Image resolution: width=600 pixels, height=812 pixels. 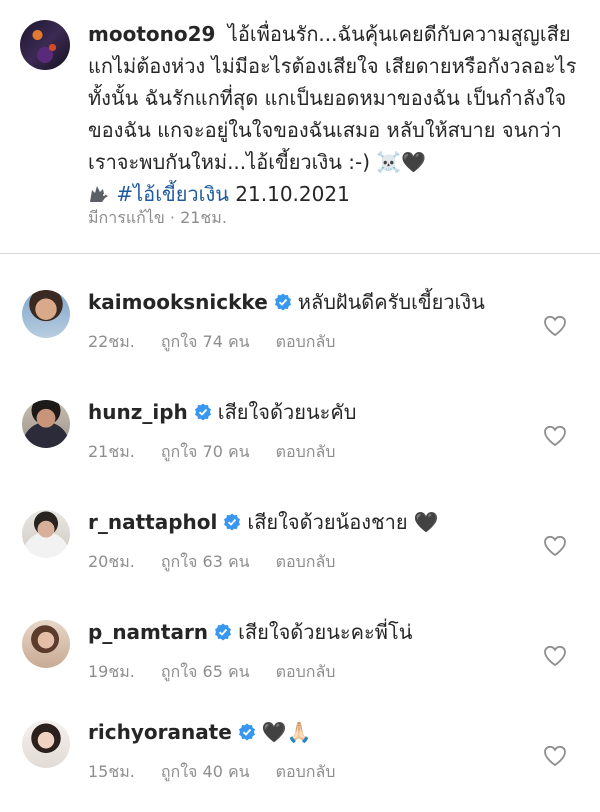 What do you see at coordinates (327, 522) in the screenshot?
I see `comment-text: เสียใจด้วยน้องชาย` at bounding box center [327, 522].